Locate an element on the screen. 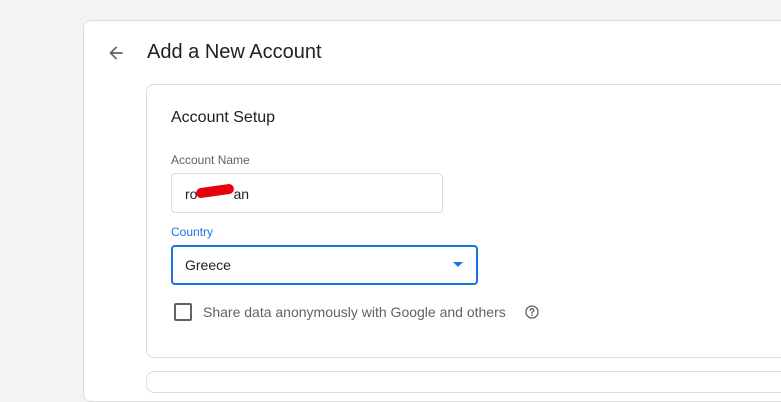 This screenshot has height=402, width=781. country-label: Country is located at coordinates (192, 232).